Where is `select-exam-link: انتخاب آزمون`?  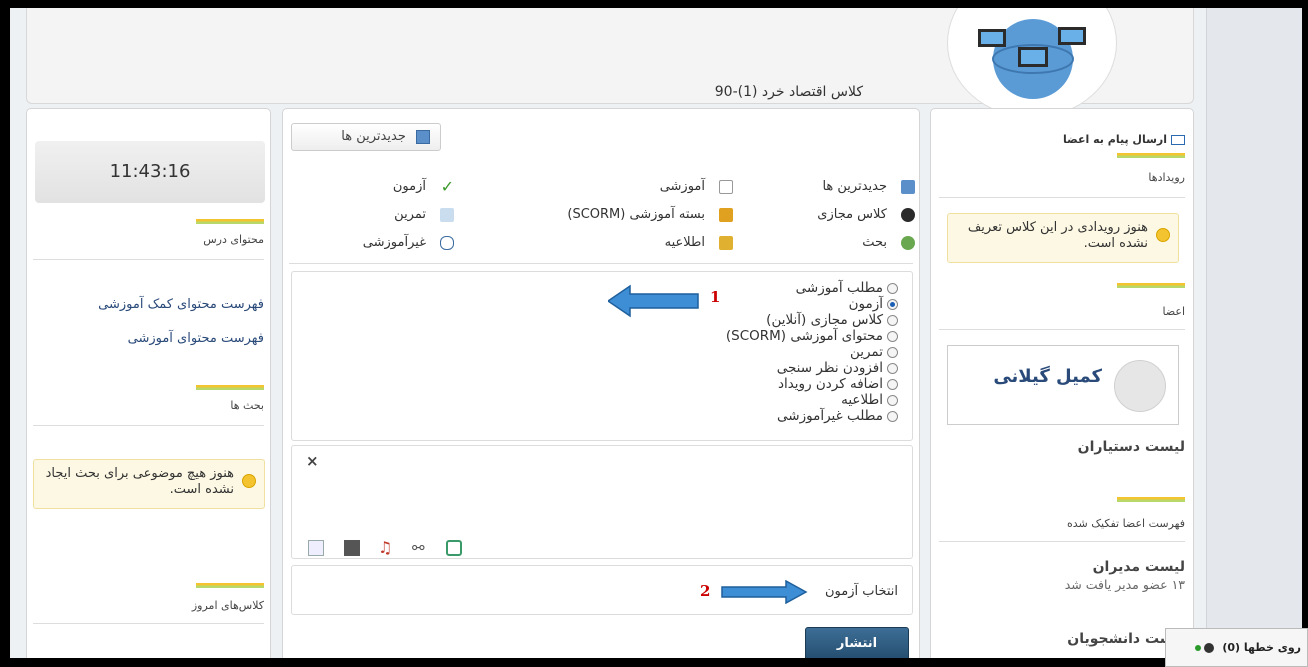
select-exam-link: انتخاب آزمون is located at coordinates (861, 591).